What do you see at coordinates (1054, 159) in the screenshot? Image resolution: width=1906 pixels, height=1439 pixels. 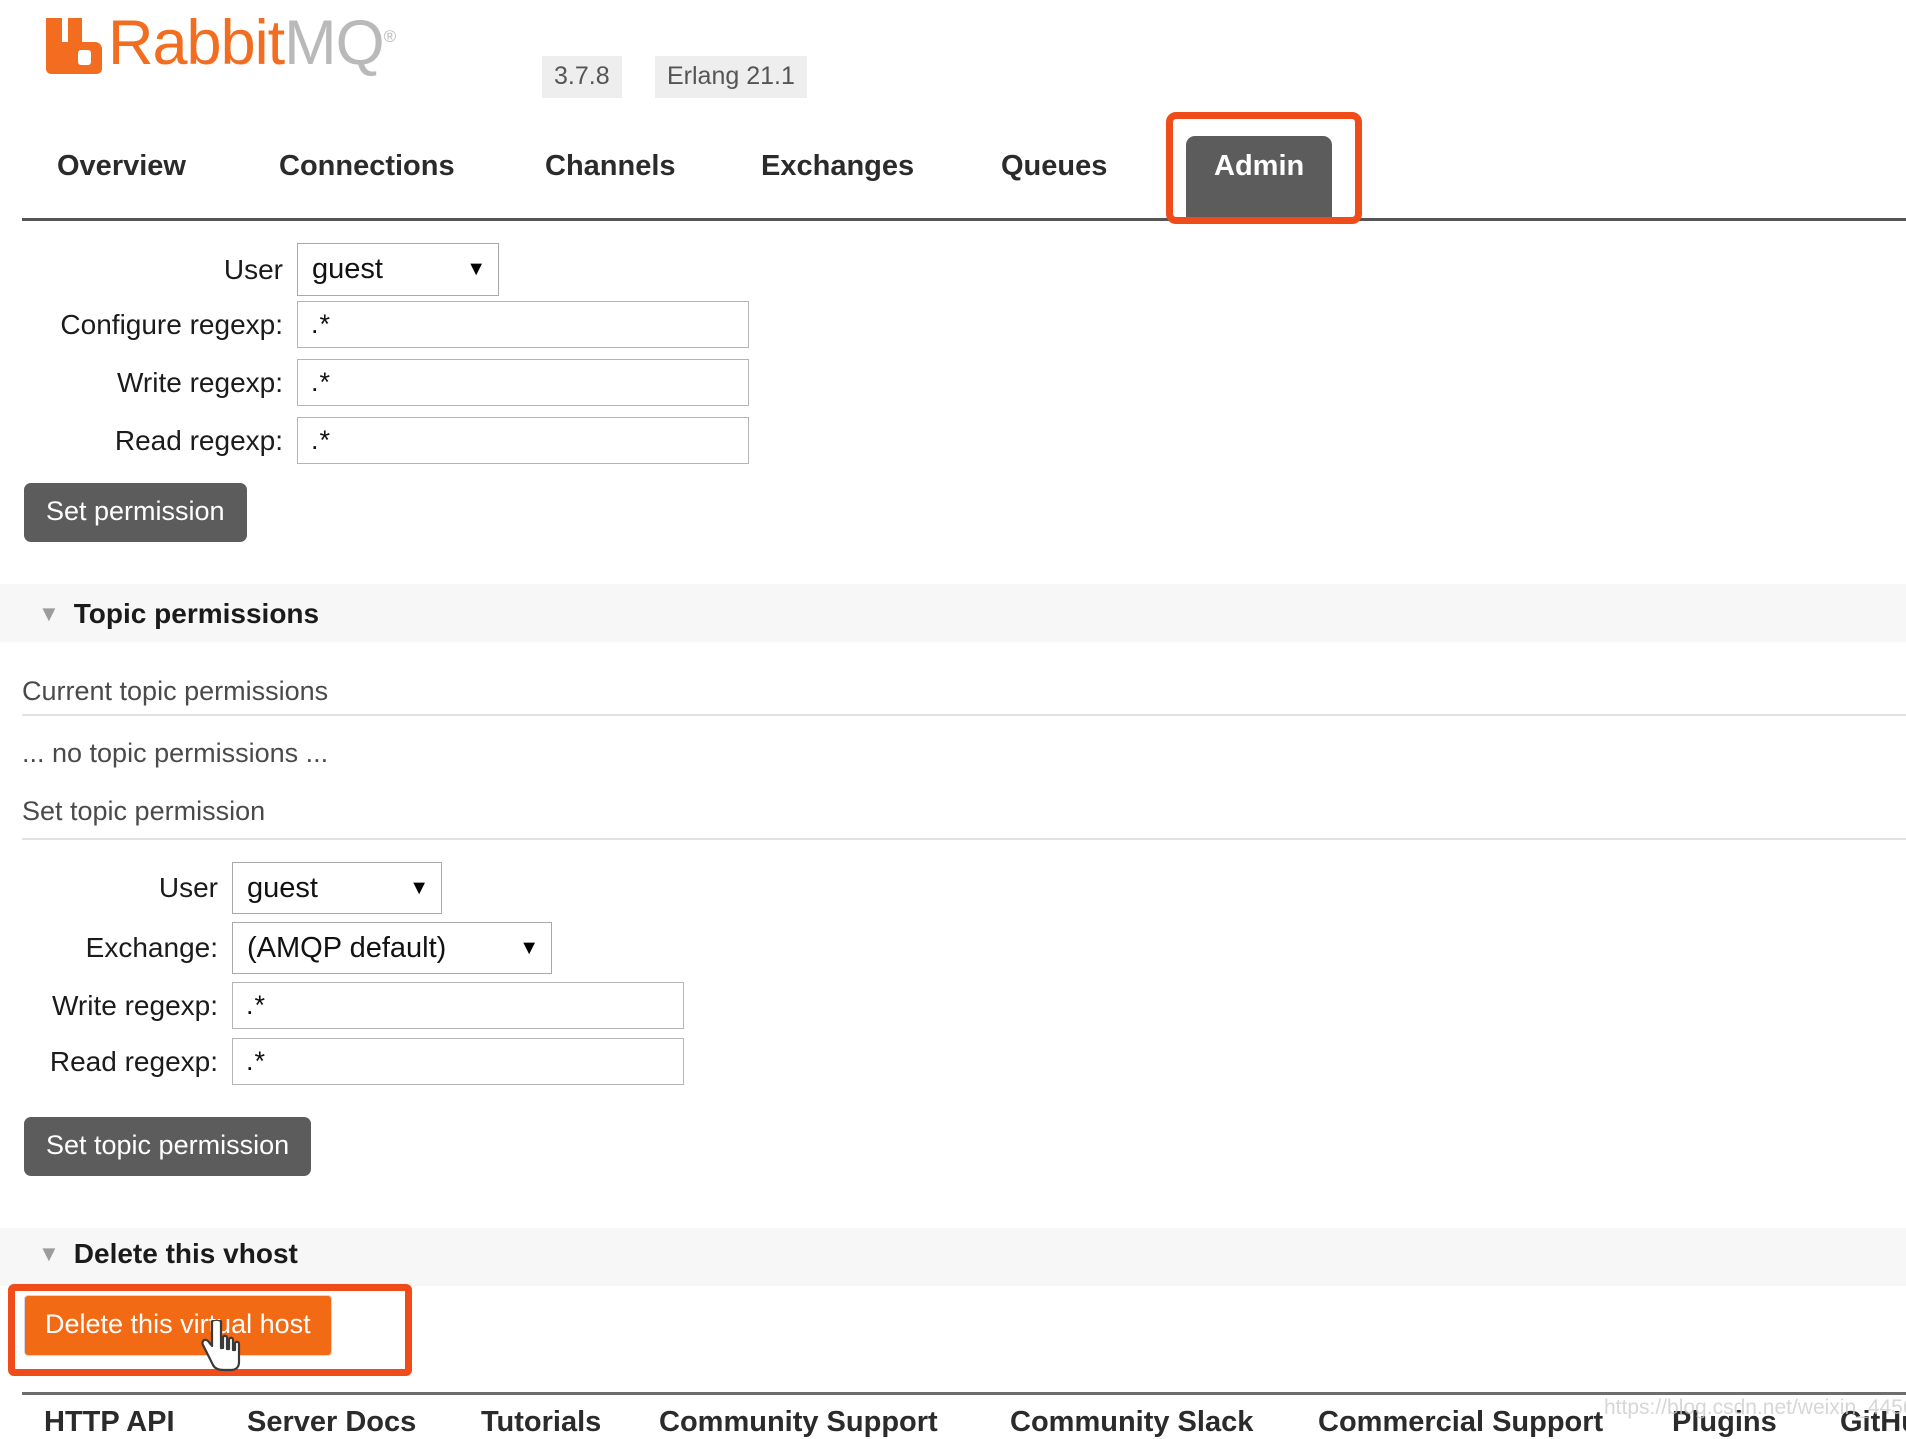 I see `nav-tab-queues: Queues` at bounding box center [1054, 159].